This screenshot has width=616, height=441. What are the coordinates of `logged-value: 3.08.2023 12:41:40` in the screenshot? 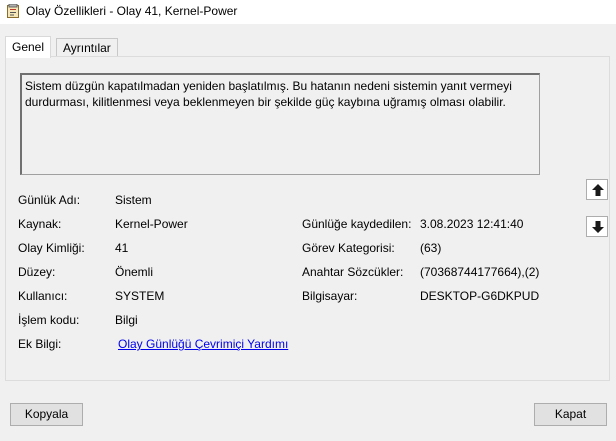 It's located at (472, 224).